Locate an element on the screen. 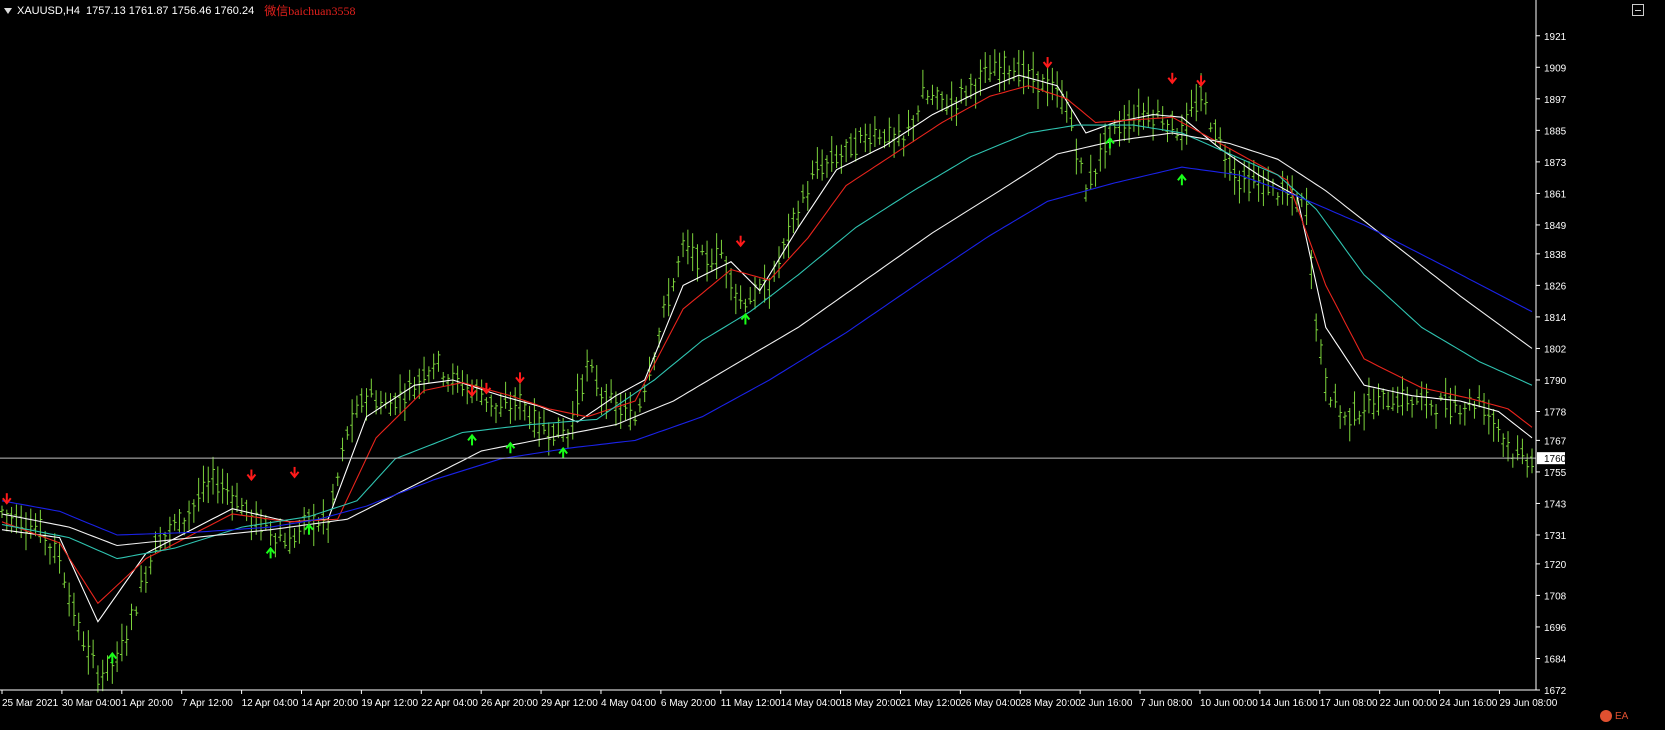  x-tick-label: 17 Jun 08:00 is located at coordinates (1349, 703).